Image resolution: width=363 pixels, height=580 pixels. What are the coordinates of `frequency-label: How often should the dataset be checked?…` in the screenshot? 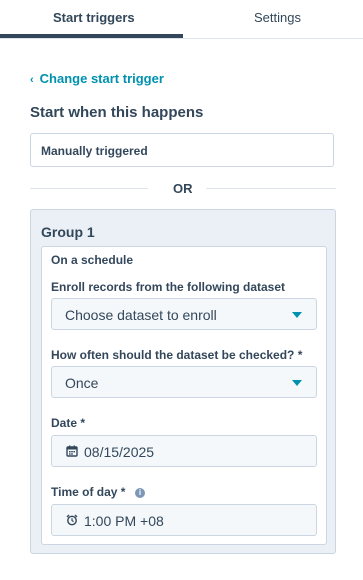 It's located at (177, 355).